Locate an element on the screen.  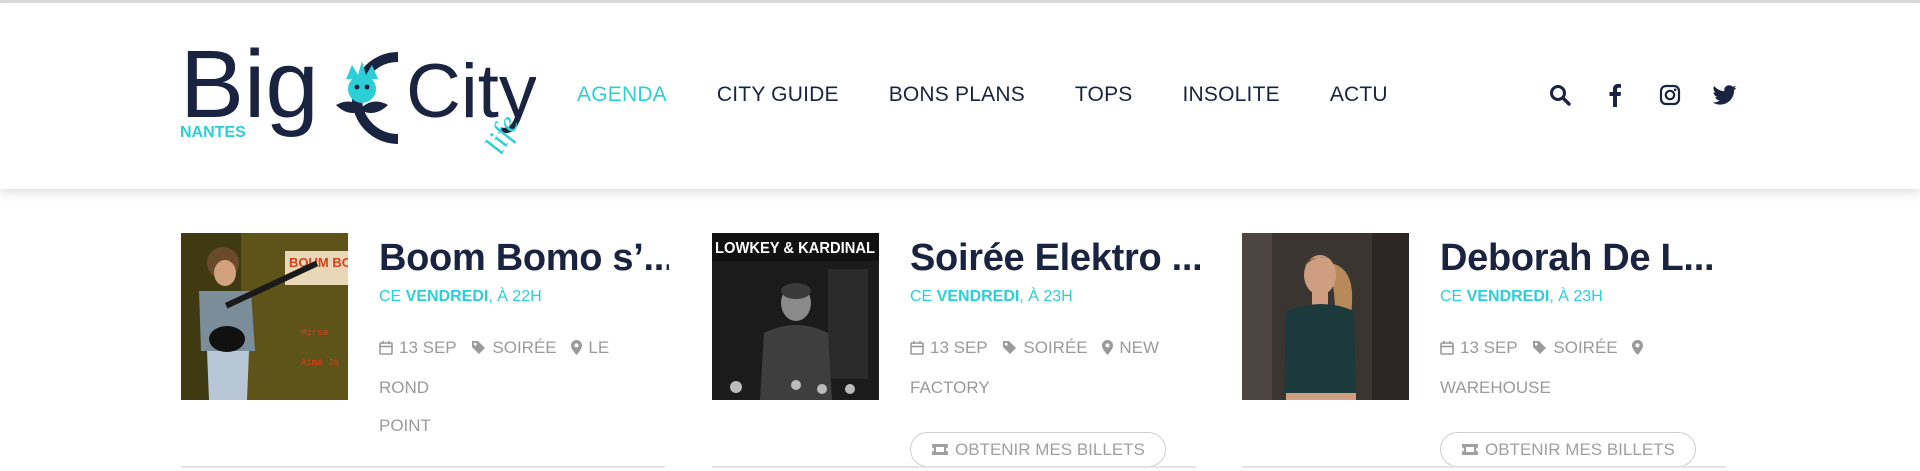
twitter-icon is located at coordinates (1725, 95).